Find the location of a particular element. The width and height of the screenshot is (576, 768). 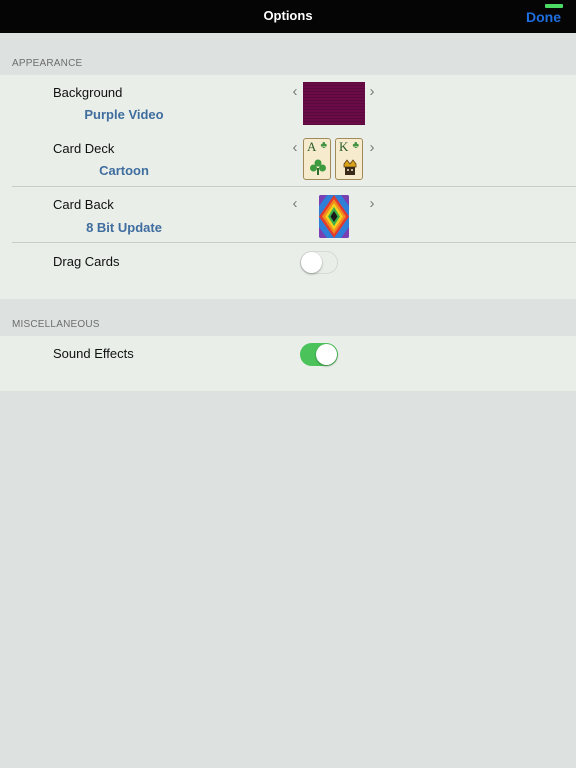

card-deck-label: Card Deck is located at coordinates (84, 148).